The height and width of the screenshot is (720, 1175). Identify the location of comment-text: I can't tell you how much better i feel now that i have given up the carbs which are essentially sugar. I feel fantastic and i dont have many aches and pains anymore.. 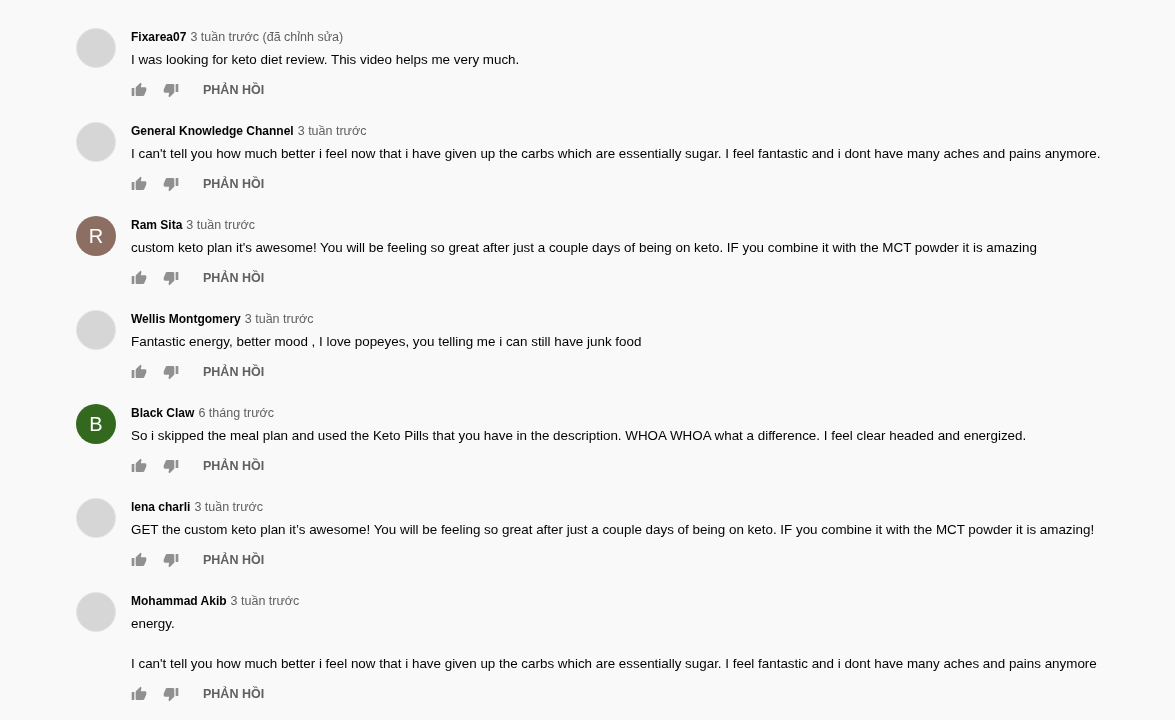
(616, 154).